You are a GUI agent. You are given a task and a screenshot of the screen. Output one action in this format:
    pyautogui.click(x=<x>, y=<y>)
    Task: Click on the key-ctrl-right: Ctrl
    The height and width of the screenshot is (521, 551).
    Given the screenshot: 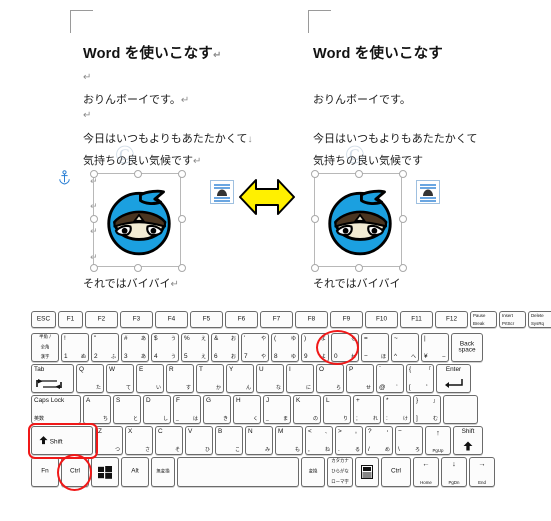 What is the action you would take?
    pyautogui.click(x=396, y=472)
    